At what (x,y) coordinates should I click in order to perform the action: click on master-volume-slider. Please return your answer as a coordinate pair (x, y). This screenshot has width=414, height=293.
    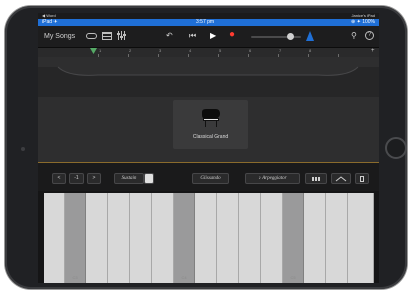
    Looking at the image, I should click on (276, 36).